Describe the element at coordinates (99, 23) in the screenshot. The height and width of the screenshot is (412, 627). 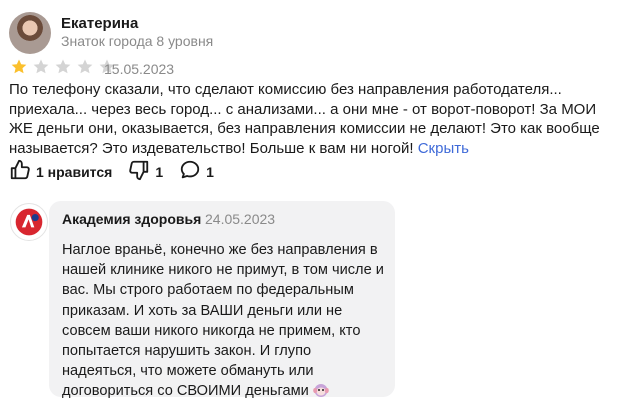
I see `author-name: Екатерина` at that location.